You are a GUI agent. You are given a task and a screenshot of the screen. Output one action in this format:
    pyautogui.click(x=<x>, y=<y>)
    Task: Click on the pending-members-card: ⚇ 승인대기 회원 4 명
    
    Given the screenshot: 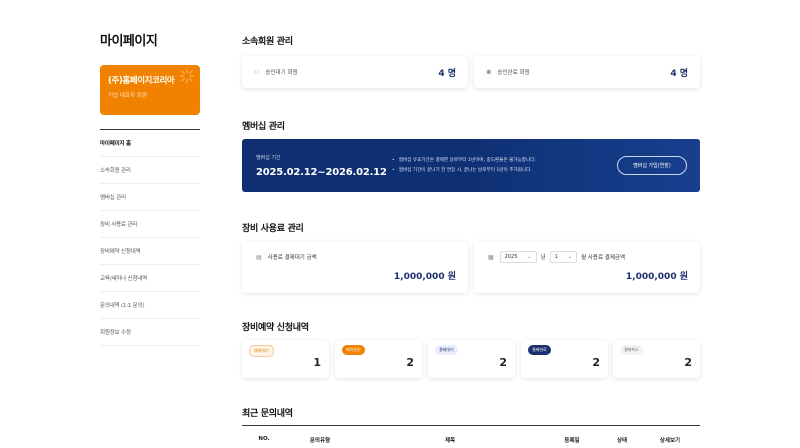 What is the action you would take?
    pyautogui.click(x=355, y=72)
    